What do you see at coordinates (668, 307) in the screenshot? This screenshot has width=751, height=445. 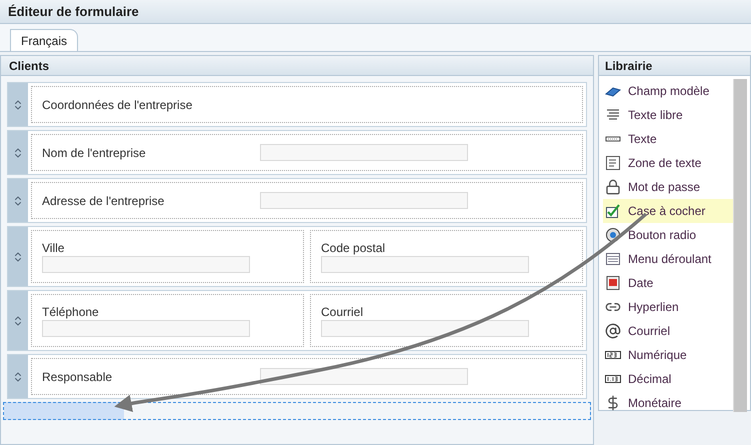 I see `library-item: Hyperlien` at bounding box center [668, 307].